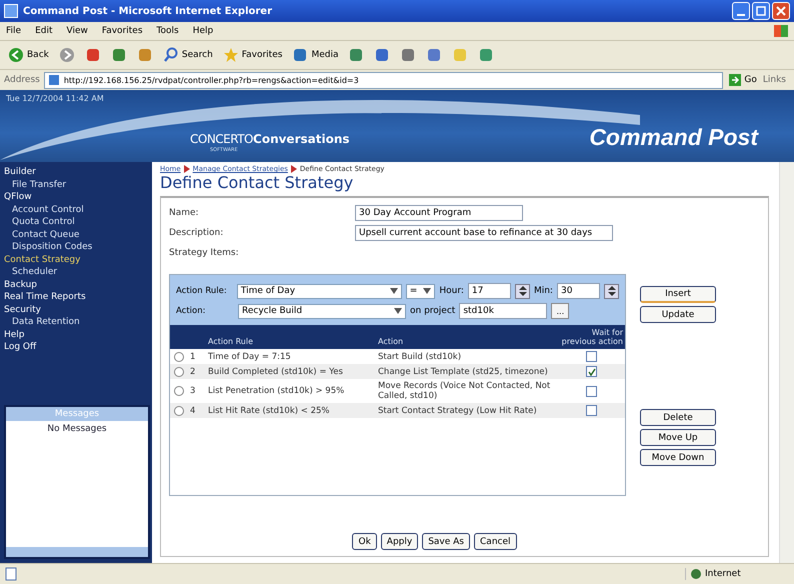 The width and height of the screenshot is (794, 584). Describe the element at coordinates (231, 341) in the screenshot. I see `column-header: Action Rule` at that location.